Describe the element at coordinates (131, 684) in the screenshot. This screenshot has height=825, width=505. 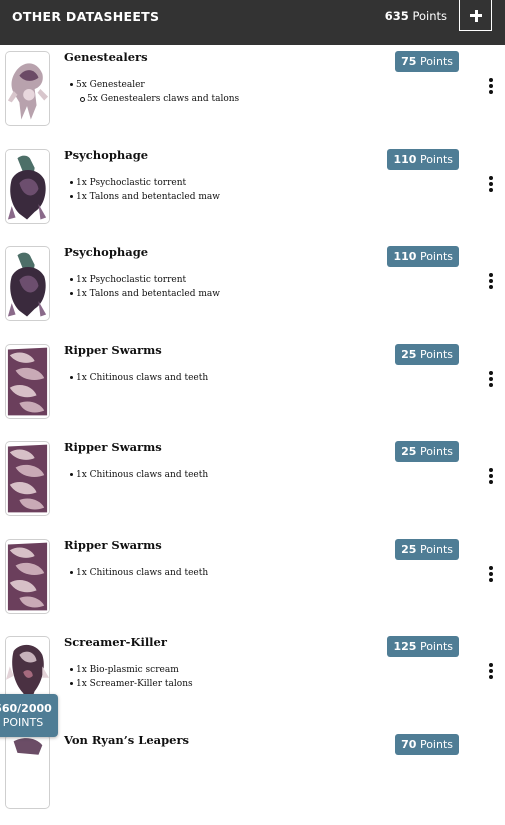
I see `wargear-item: 1x Screamer-Killer talons` at that location.